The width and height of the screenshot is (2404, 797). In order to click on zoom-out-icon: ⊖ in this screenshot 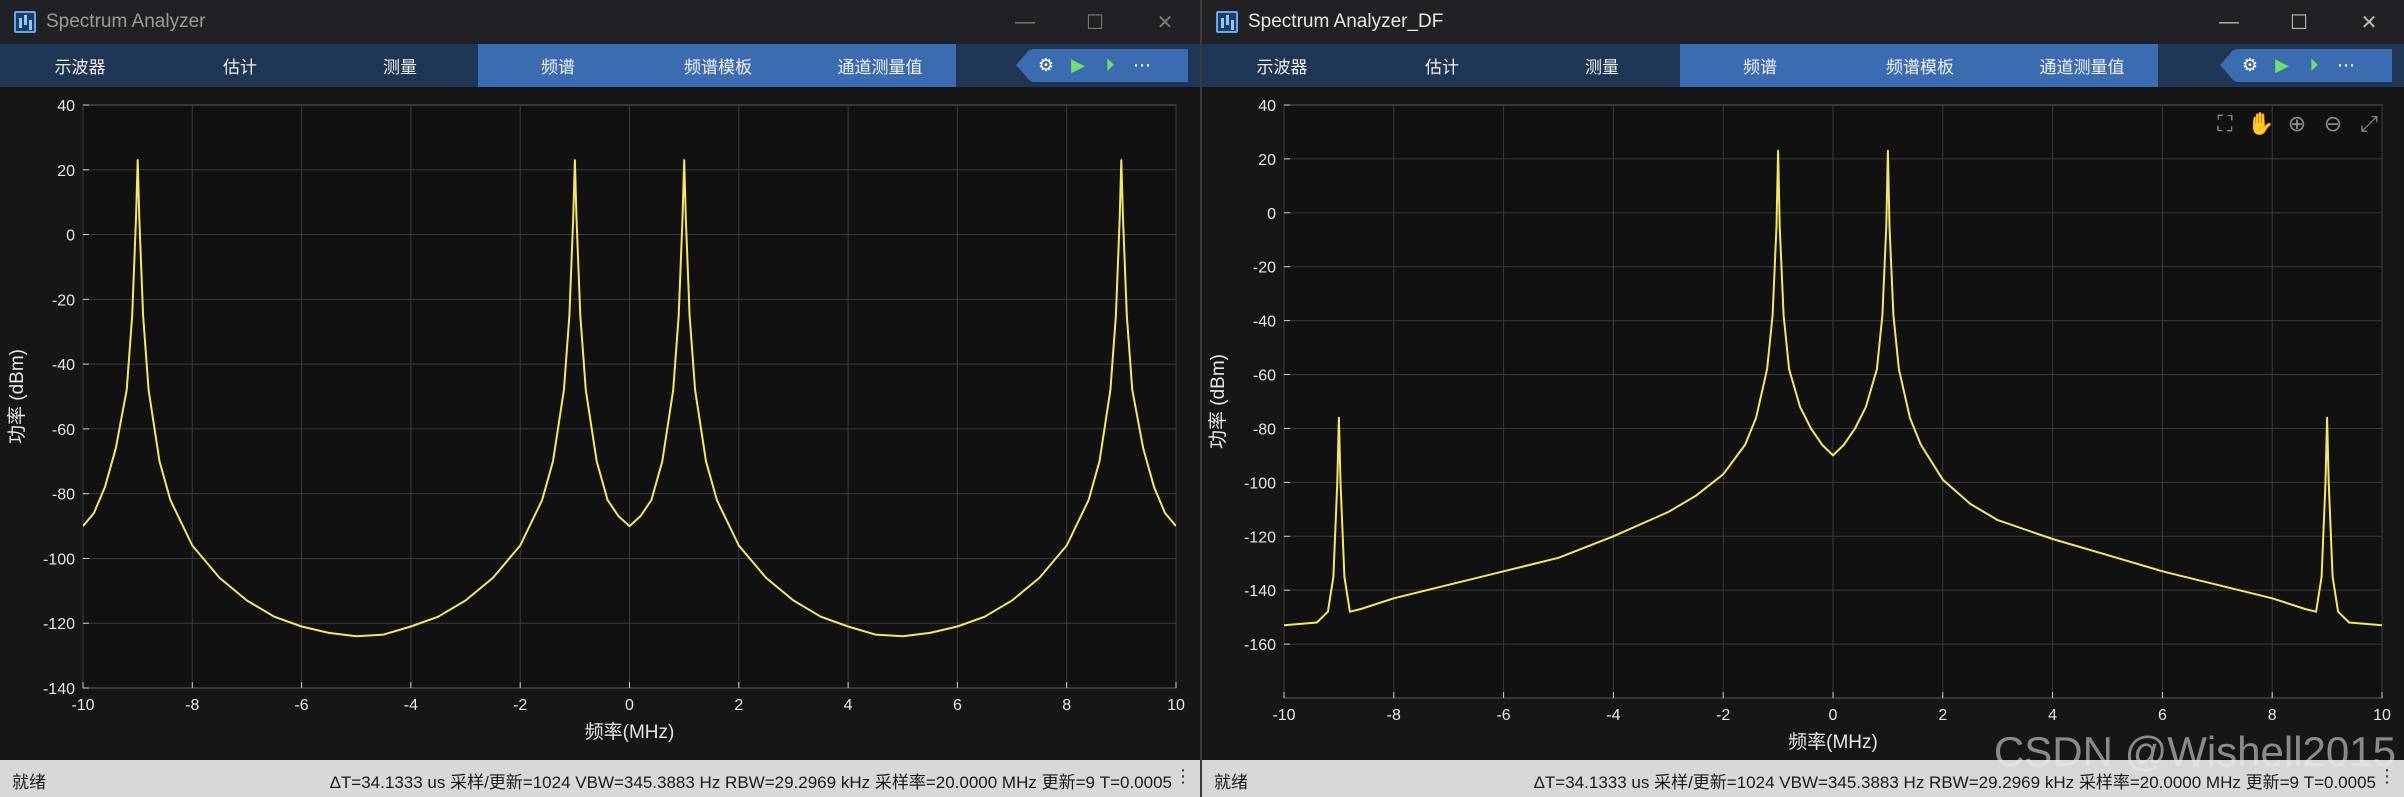, I will do `click(2333, 124)`.